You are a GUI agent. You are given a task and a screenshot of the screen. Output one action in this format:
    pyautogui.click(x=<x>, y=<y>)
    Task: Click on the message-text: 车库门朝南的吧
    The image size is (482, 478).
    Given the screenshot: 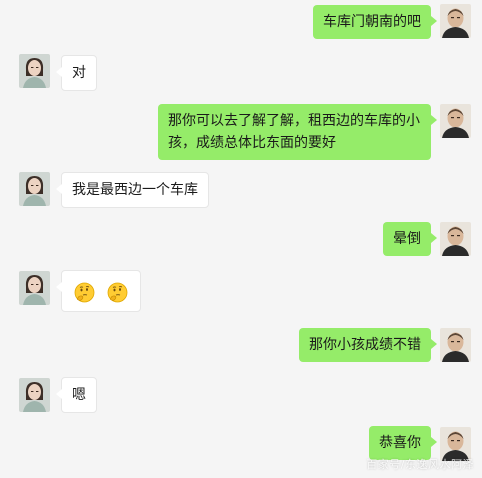 What is the action you would take?
    pyautogui.click(x=372, y=22)
    